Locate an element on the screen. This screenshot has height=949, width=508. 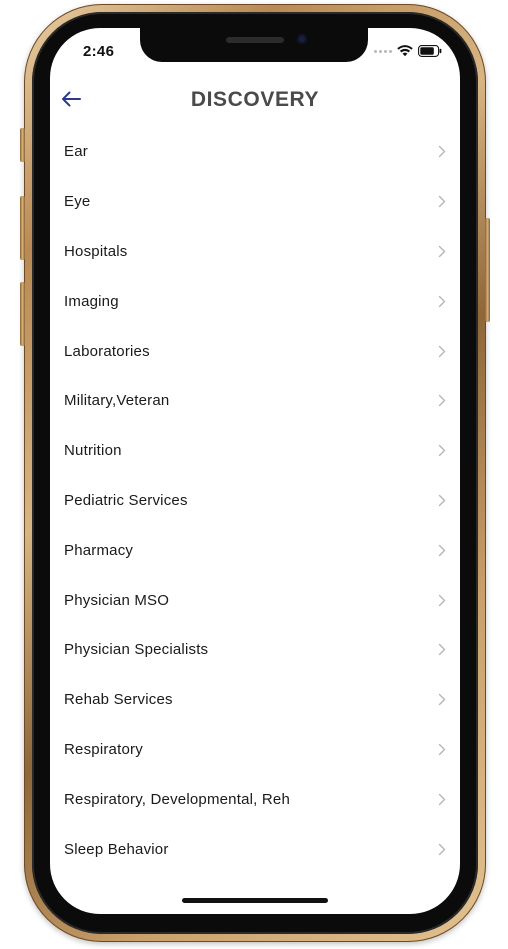
status-indicators is located at coordinates (408, 51).